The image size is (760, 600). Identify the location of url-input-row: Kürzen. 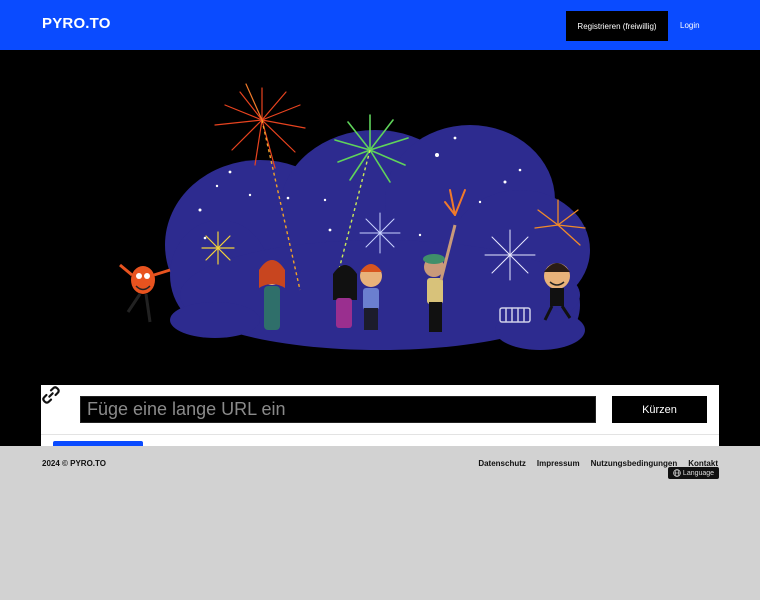
(380, 410).